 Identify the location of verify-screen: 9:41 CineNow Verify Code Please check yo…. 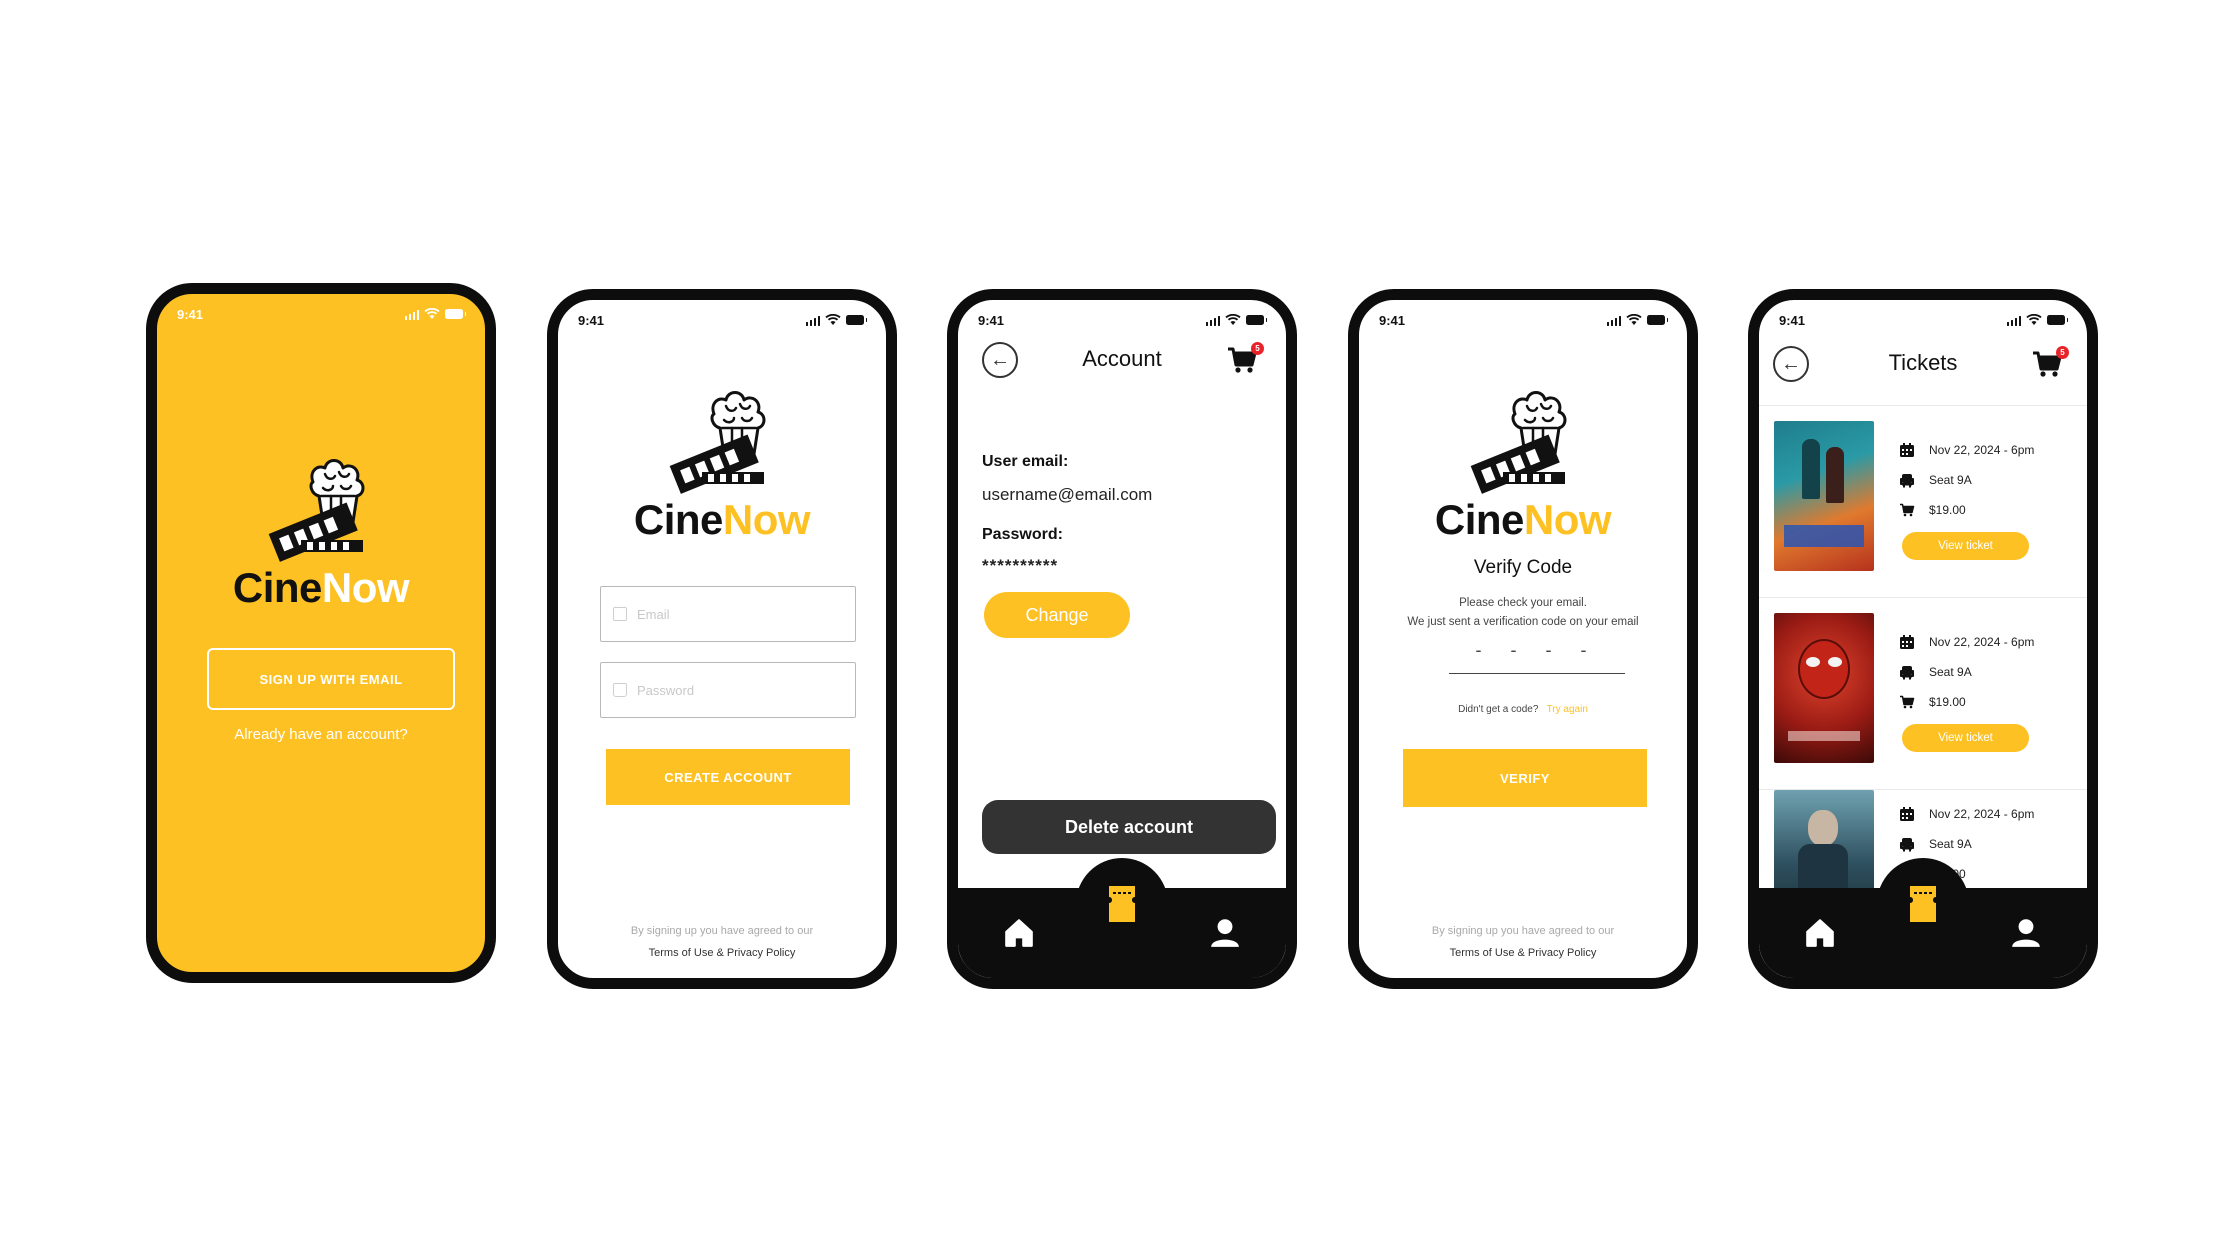
(1523, 639).